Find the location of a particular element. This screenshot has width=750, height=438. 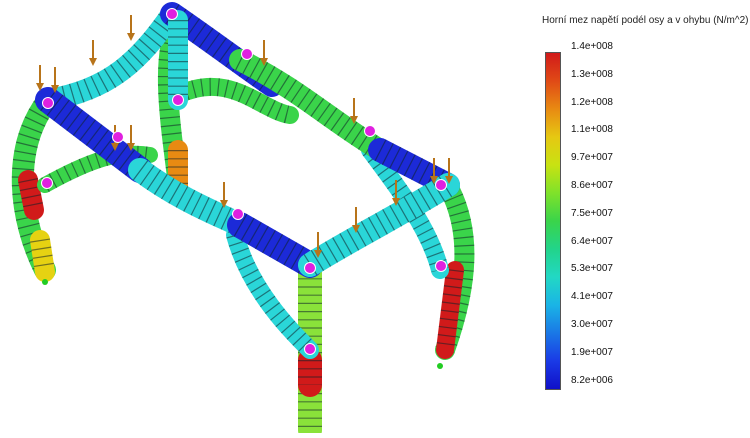

legend-tick-label: 9.7e+007 is located at coordinates (592, 158).